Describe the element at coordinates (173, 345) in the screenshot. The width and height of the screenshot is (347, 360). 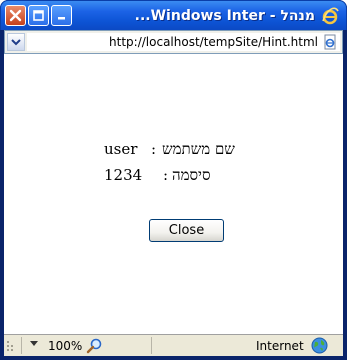
I see `status-bar: 100% Internet` at that location.